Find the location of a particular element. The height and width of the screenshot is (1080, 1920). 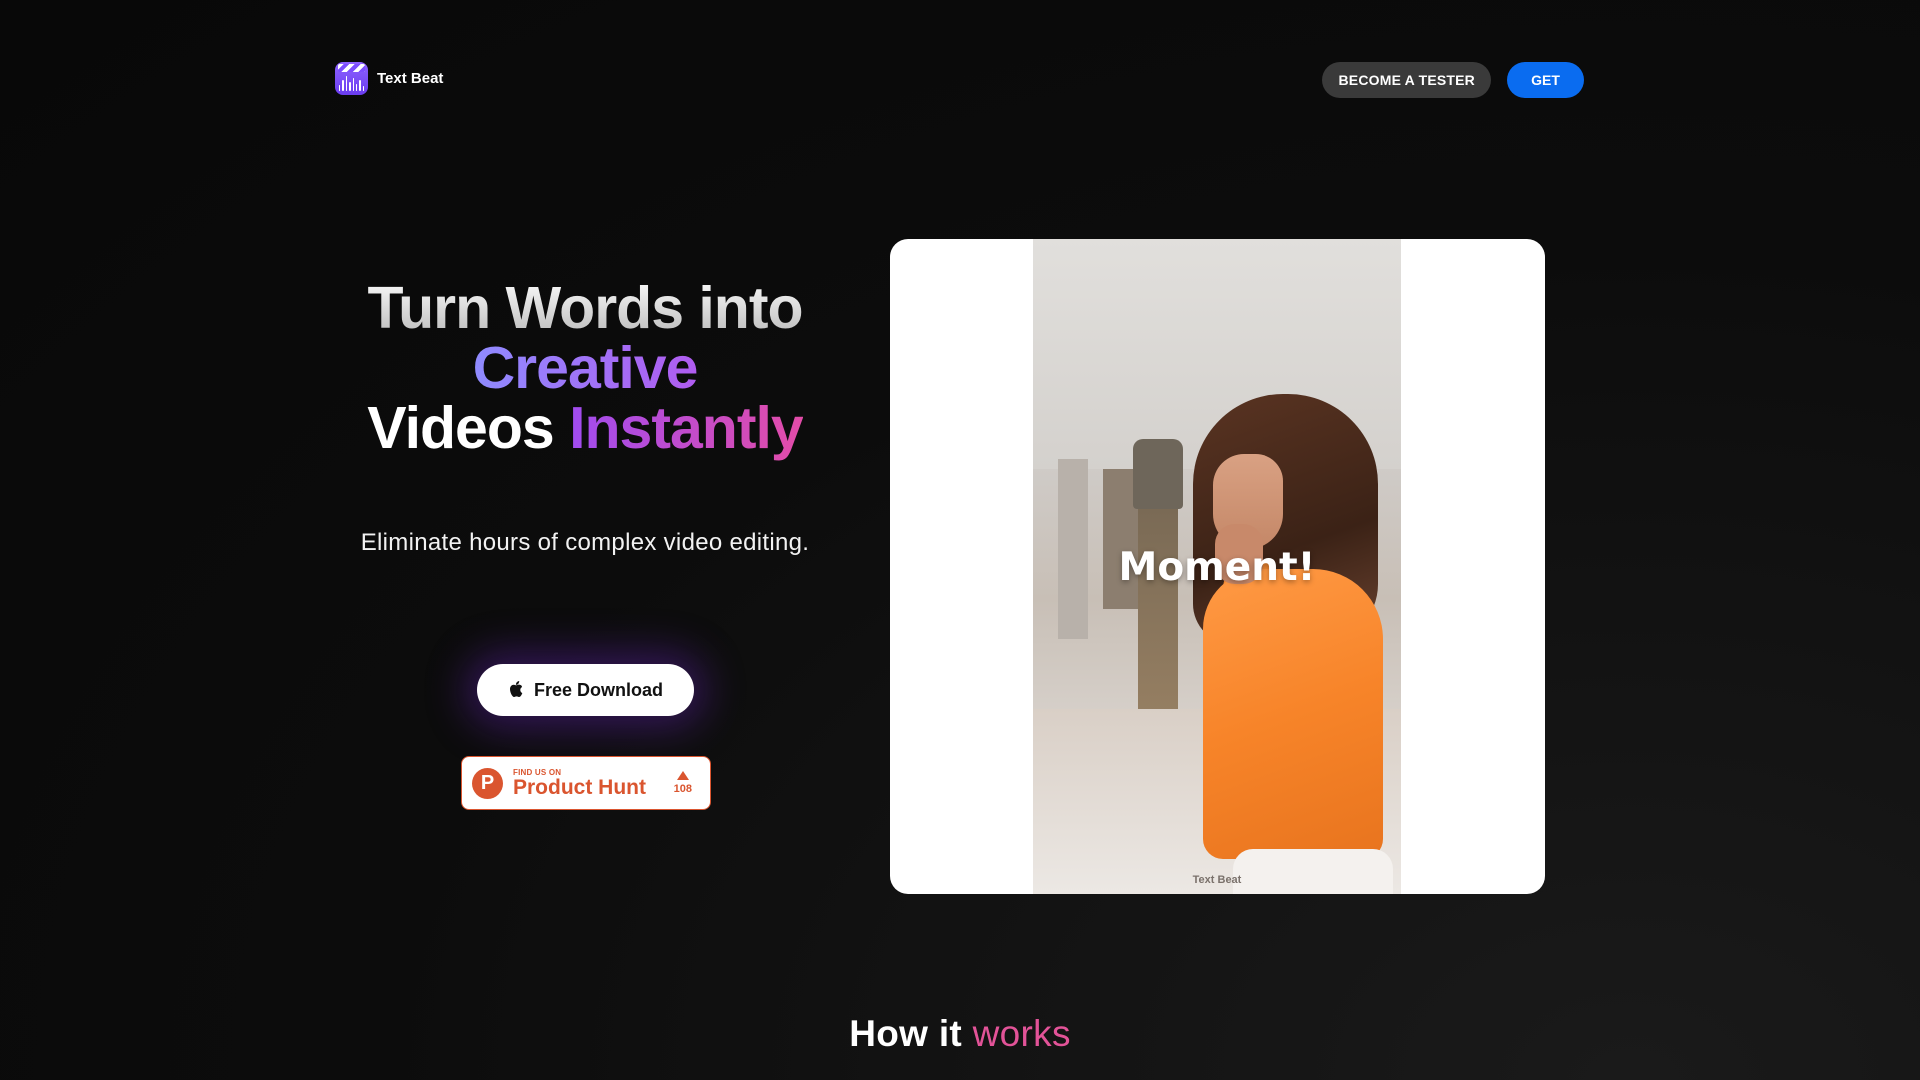

upvote-arrow-icon is located at coordinates (682, 775).